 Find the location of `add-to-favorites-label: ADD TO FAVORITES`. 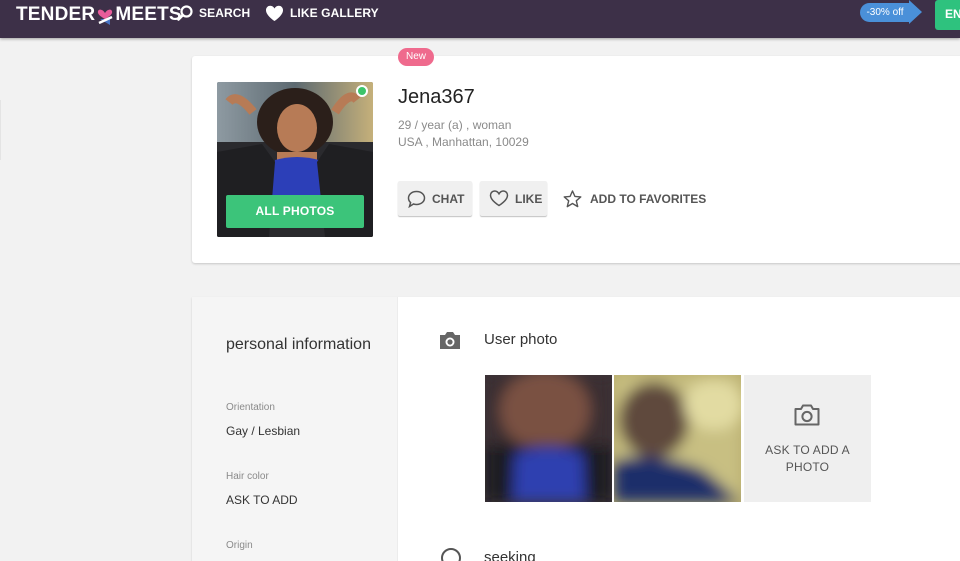

add-to-favorites-label: ADD TO FAVORITES is located at coordinates (648, 199).